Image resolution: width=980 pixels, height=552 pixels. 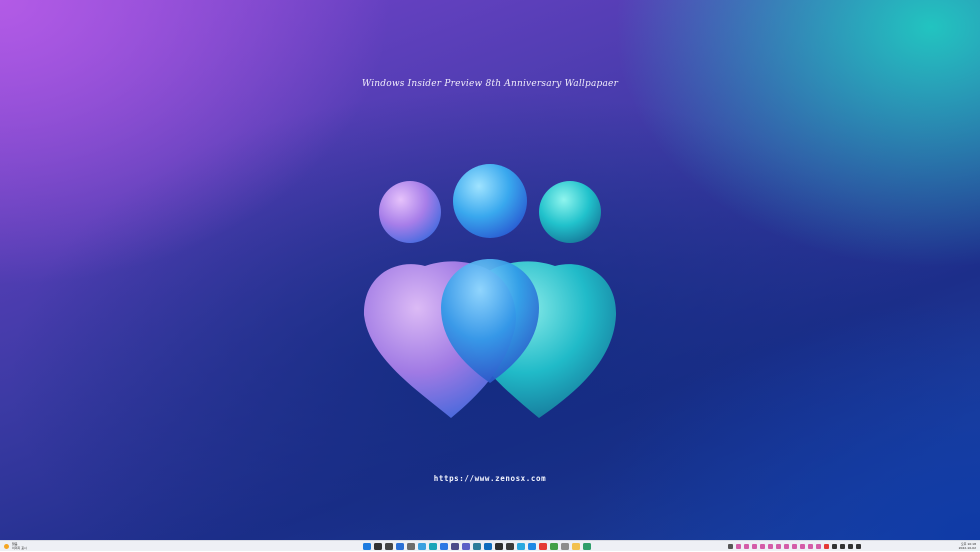 What do you see at coordinates (543, 546) in the screenshot?
I see `youtube-icon` at bounding box center [543, 546].